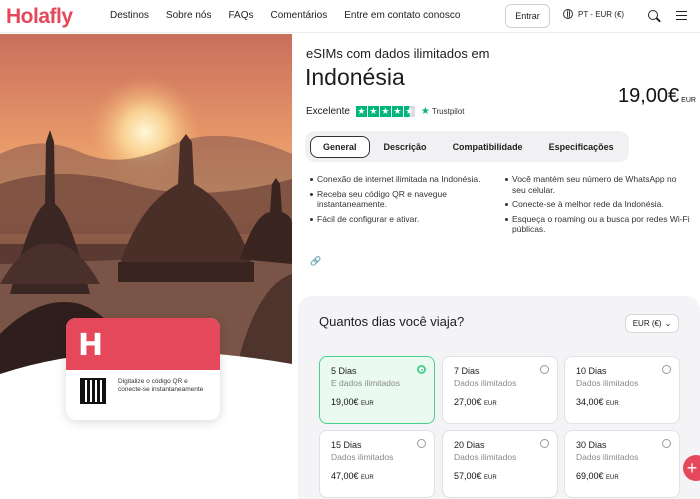 This screenshot has width=700, height=499. Describe the element at coordinates (315, 261) in the screenshot. I see `link-icon: 🔗` at that location.